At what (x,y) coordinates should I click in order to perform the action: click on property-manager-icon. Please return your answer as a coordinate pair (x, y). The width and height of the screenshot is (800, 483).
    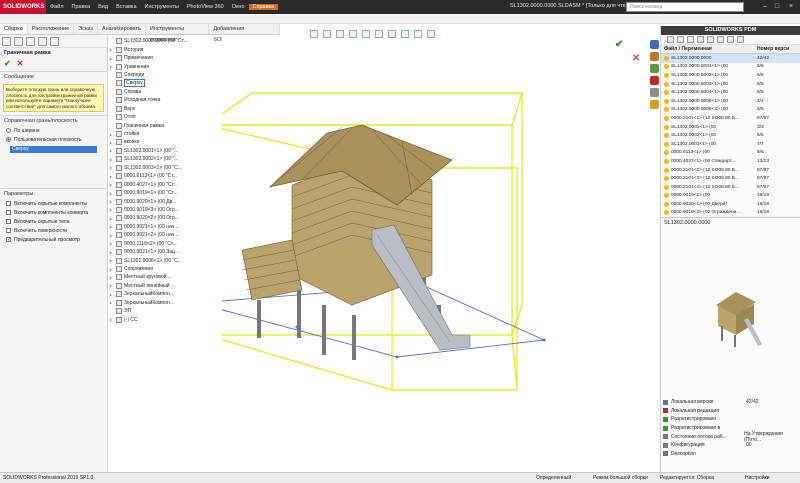
    Looking at the image, I should click on (18, 41).